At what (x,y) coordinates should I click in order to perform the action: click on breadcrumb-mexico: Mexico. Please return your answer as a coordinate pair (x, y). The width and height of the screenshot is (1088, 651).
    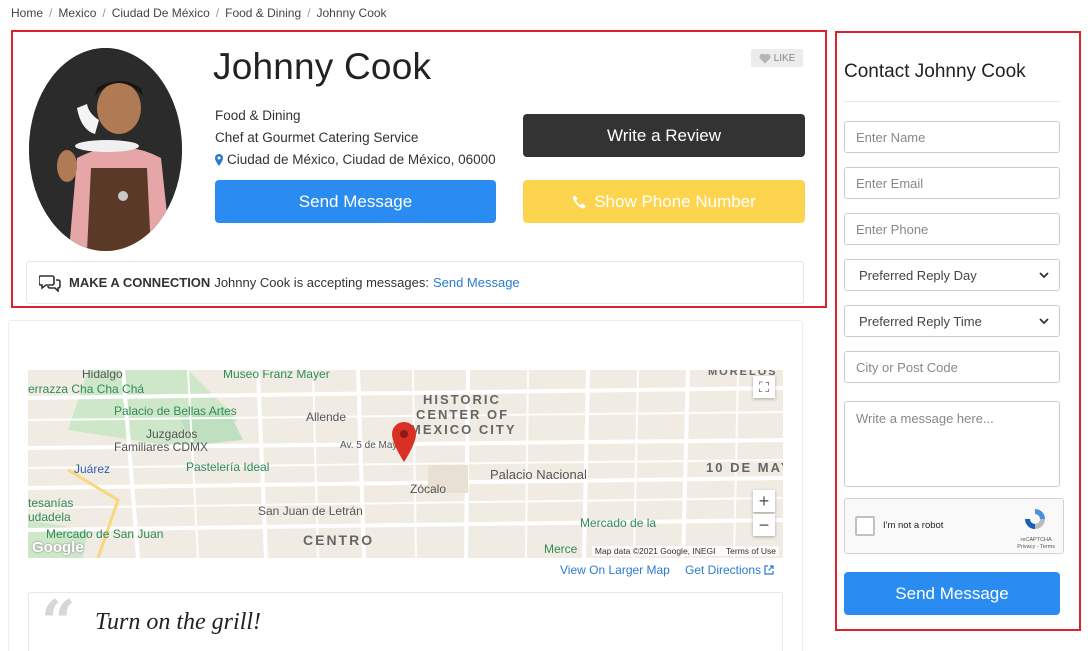
    Looking at the image, I should click on (77, 13).